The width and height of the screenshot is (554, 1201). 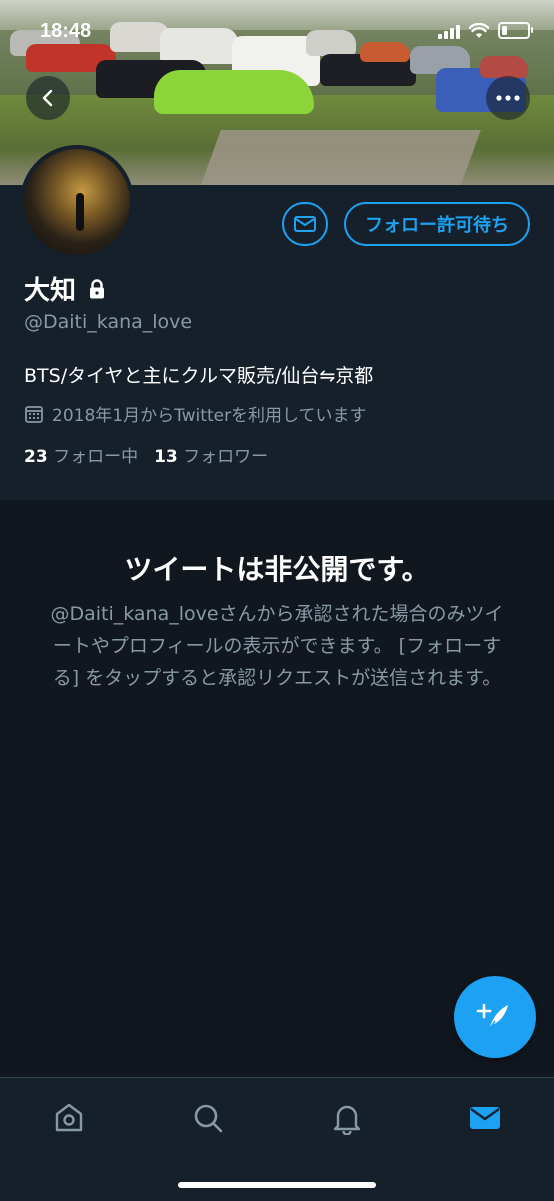 What do you see at coordinates (146, 454) in the screenshot?
I see `follow-counts: 23 フォロー中 13 フォロワー` at bounding box center [146, 454].